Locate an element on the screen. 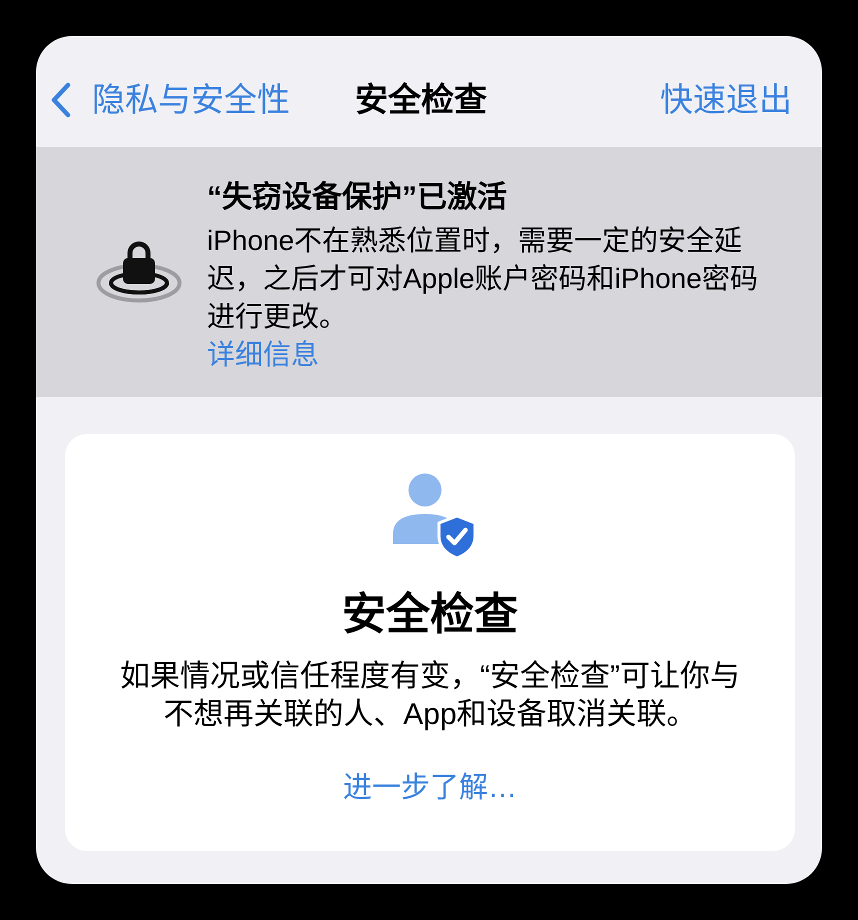 Image resolution: width=858 pixels, height=920 pixels. screen-title: 安全检查 is located at coordinates (421, 100).